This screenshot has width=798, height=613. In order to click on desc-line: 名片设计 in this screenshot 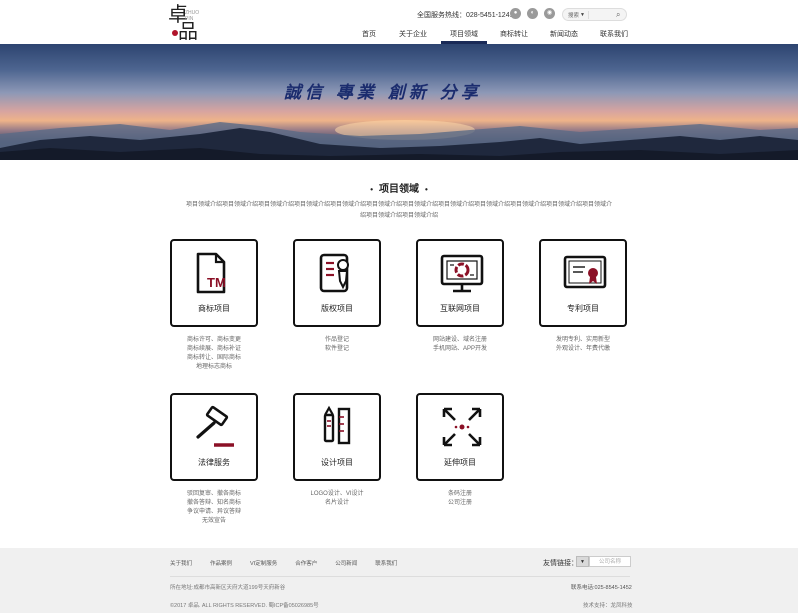, I will do `click(336, 503)`.